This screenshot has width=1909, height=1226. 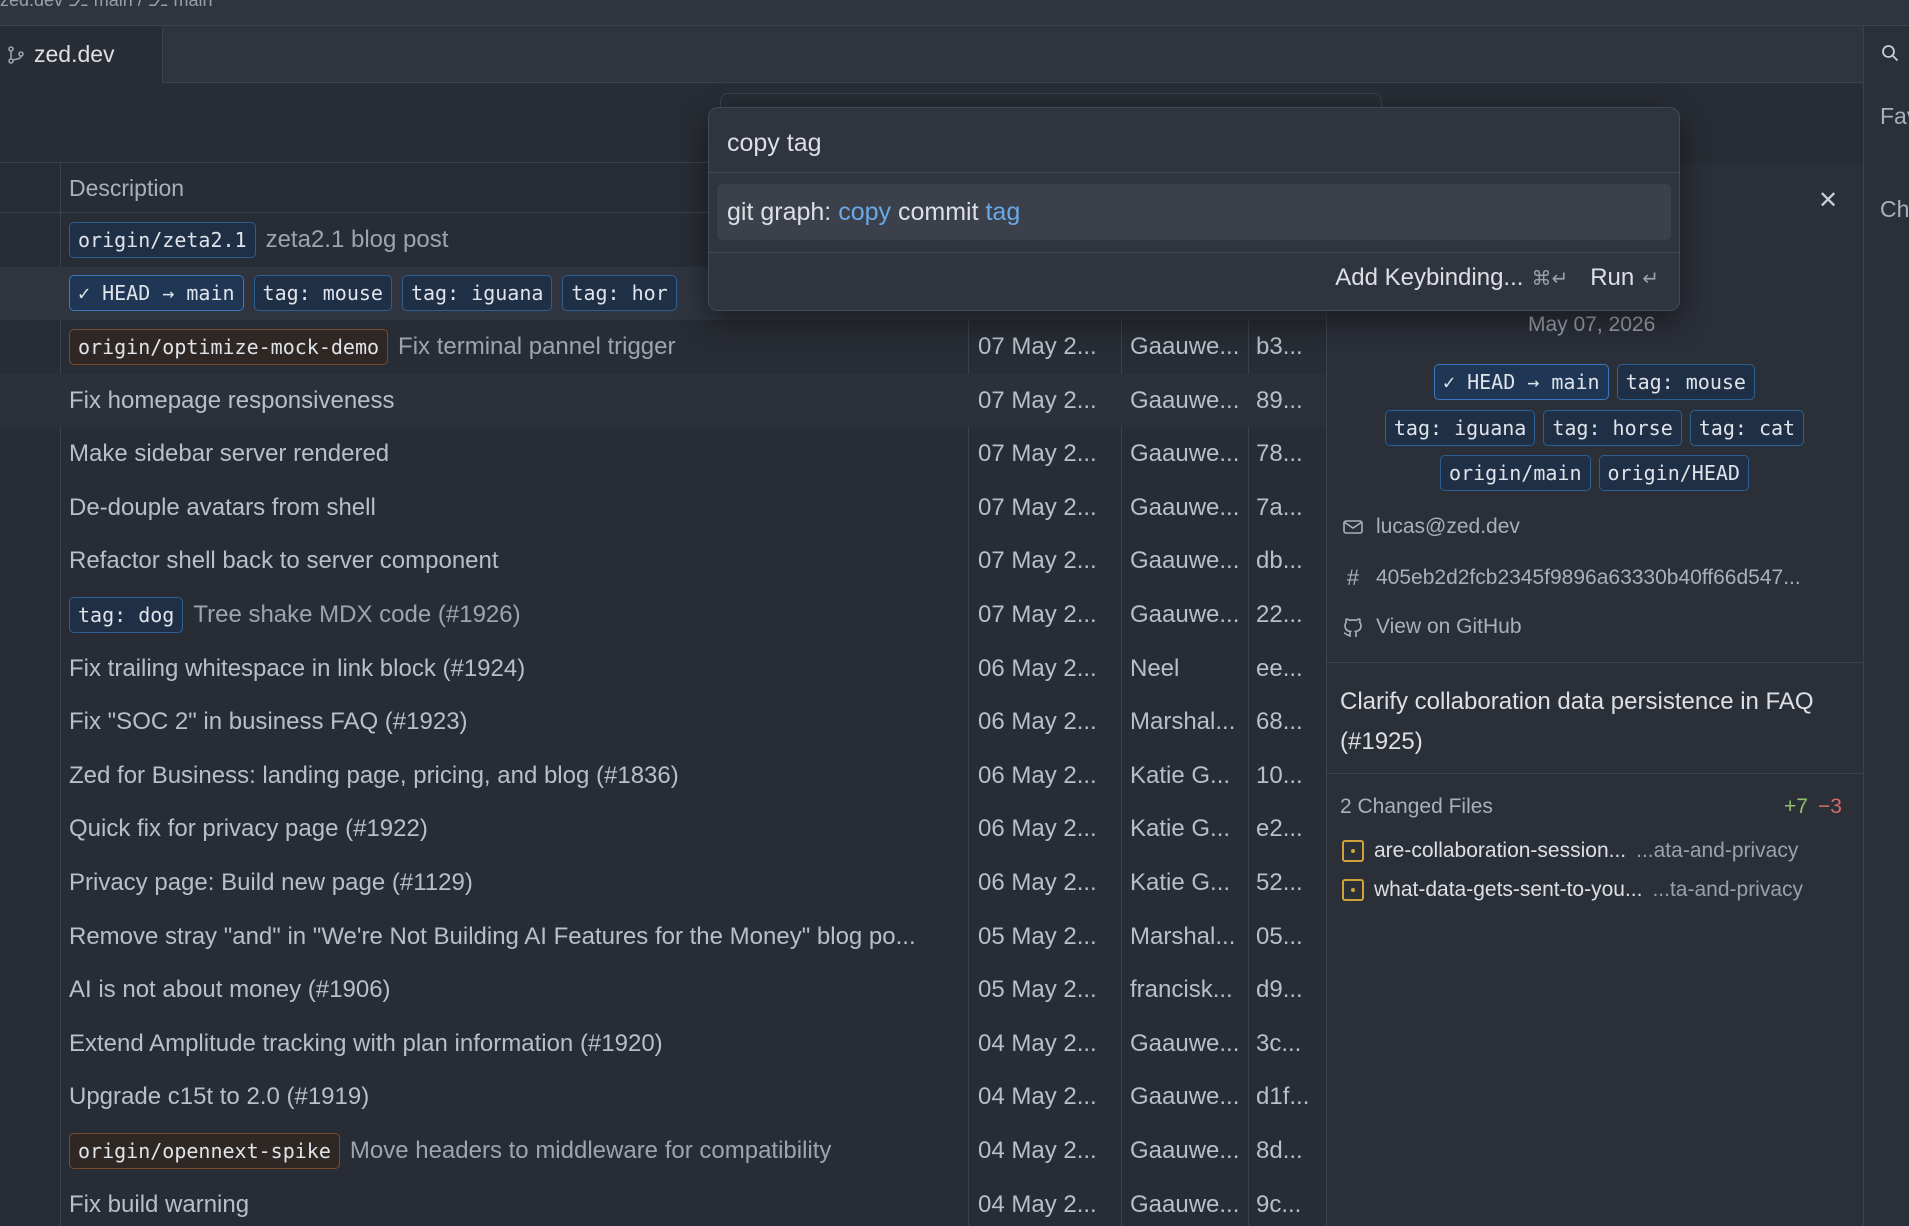 What do you see at coordinates (865, 211) in the screenshot?
I see `command-match-copy: copy` at bounding box center [865, 211].